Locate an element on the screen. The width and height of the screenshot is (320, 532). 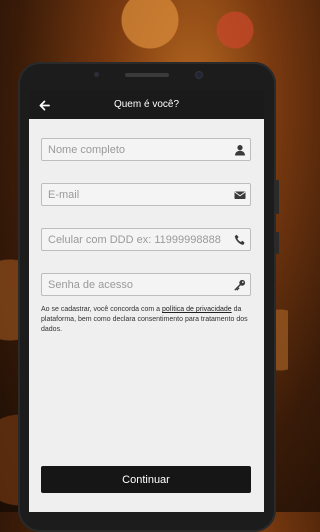
app-bar: Quem é você? is located at coordinates (146, 104).